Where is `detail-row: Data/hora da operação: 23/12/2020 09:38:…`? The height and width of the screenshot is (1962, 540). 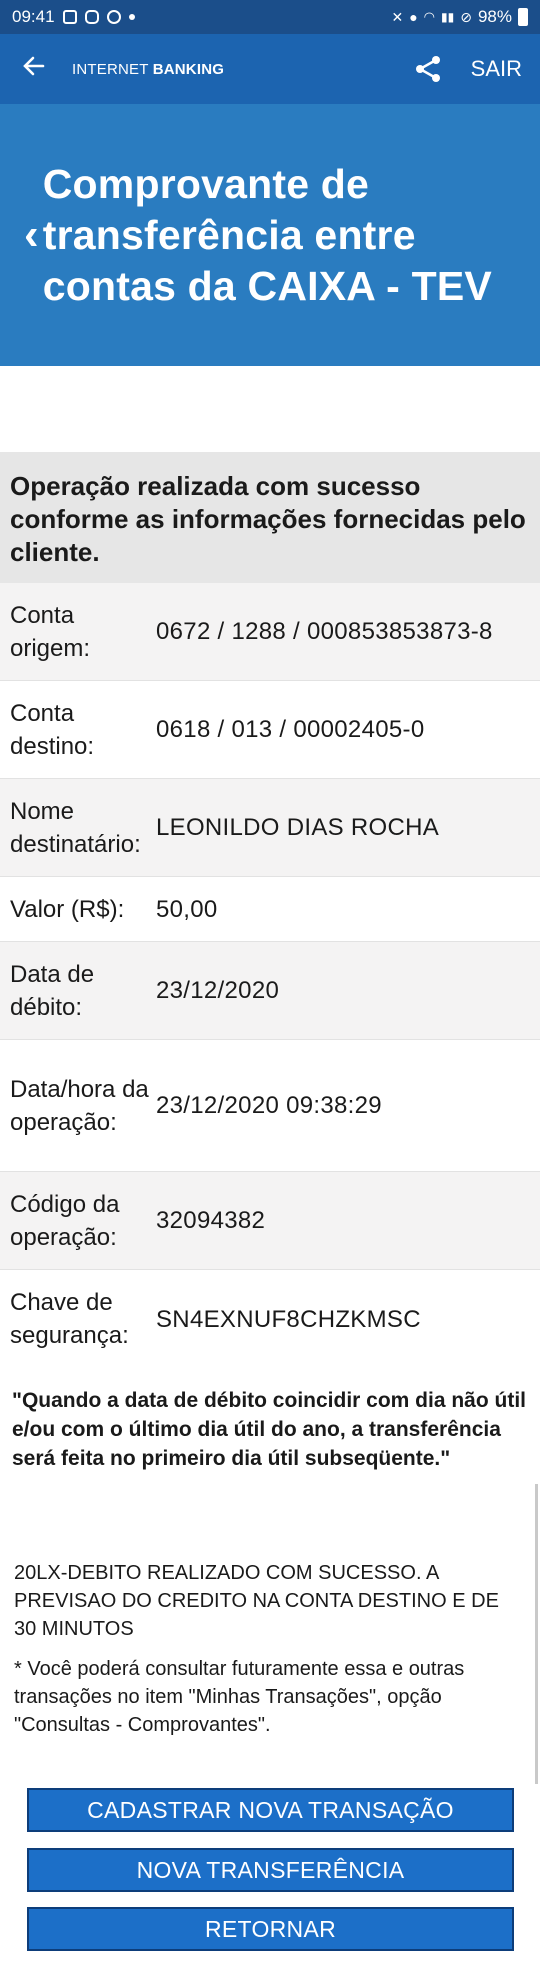
detail-row: Data/hora da operação: 23/12/2020 09:38:… is located at coordinates (270, 1106).